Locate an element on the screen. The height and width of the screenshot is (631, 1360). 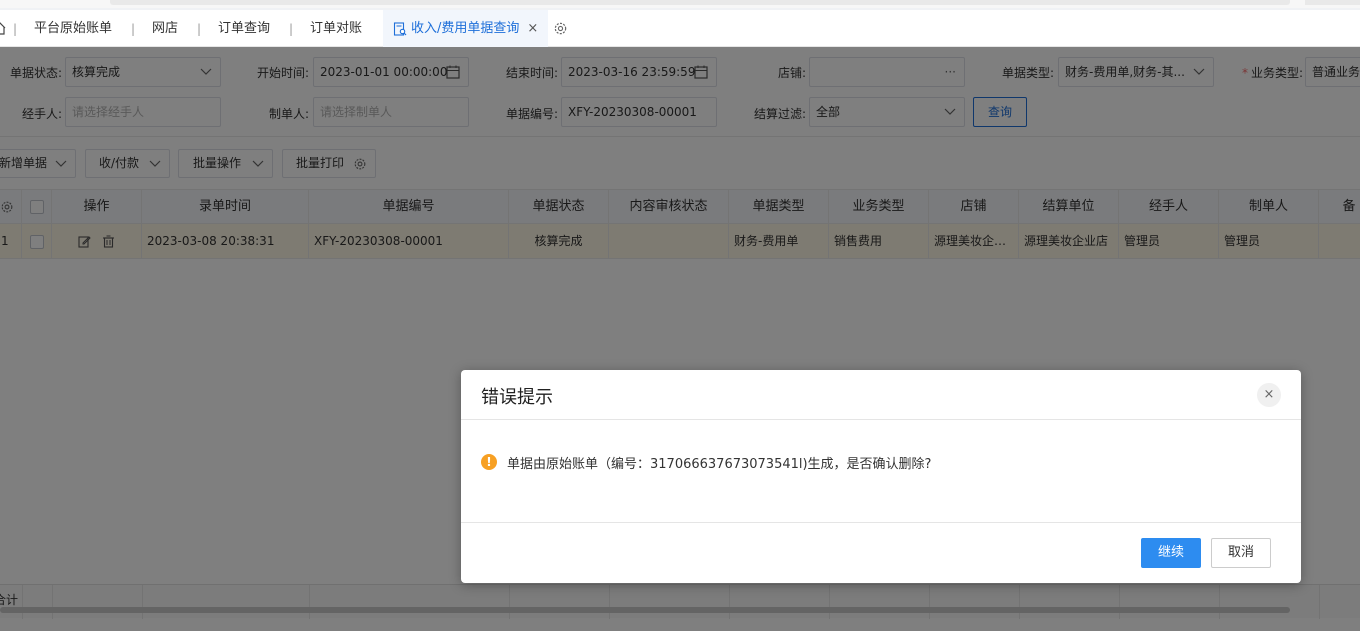
top-strip is located at coordinates (680, 4).